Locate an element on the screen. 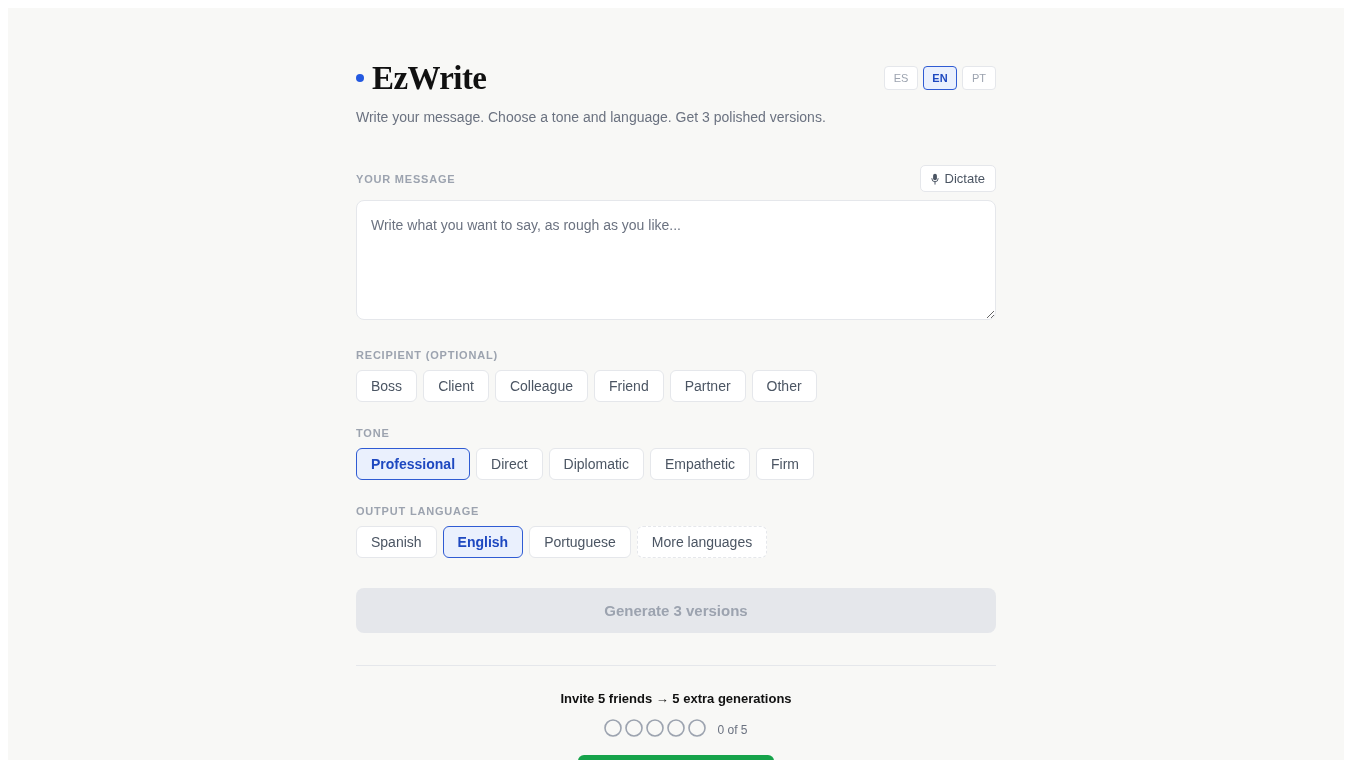  option-chip: Spanish is located at coordinates (396, 542).